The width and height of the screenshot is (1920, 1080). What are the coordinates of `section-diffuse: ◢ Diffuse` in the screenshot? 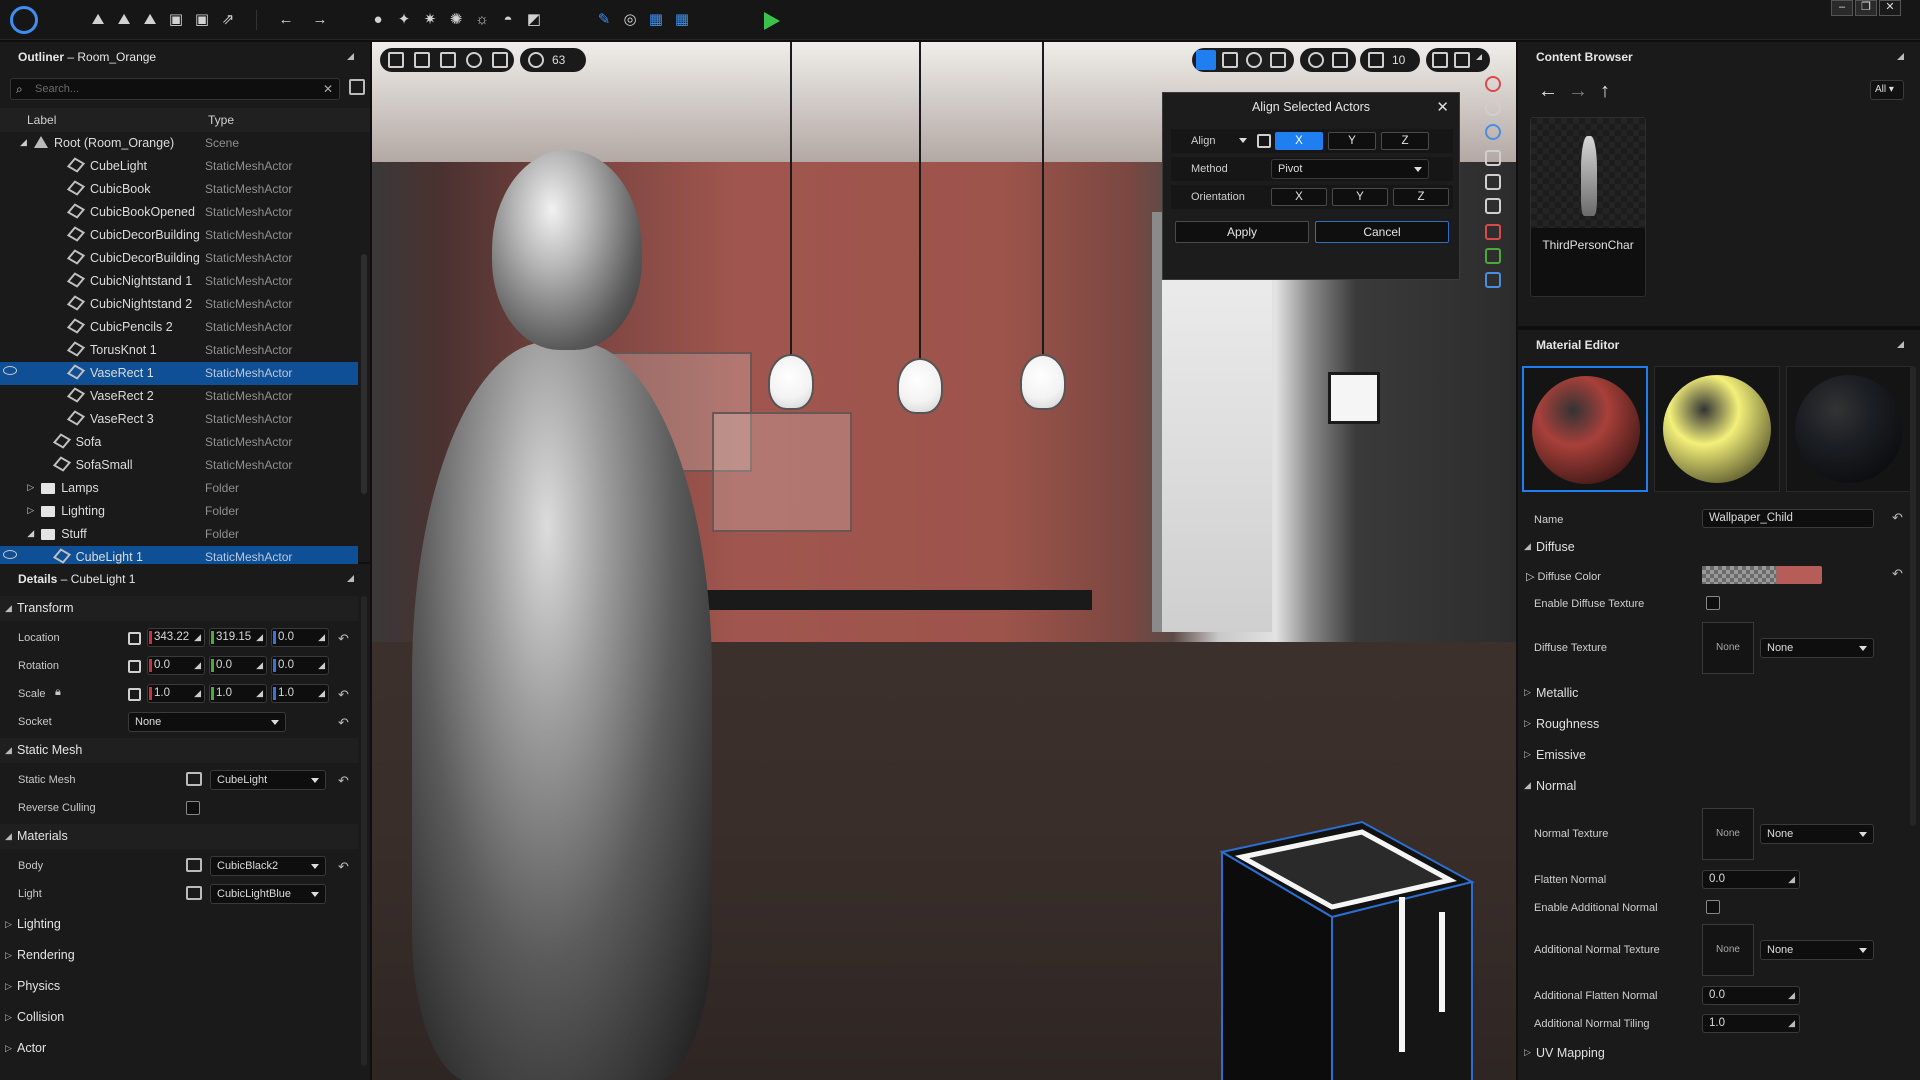 It's located at (1716, 547).